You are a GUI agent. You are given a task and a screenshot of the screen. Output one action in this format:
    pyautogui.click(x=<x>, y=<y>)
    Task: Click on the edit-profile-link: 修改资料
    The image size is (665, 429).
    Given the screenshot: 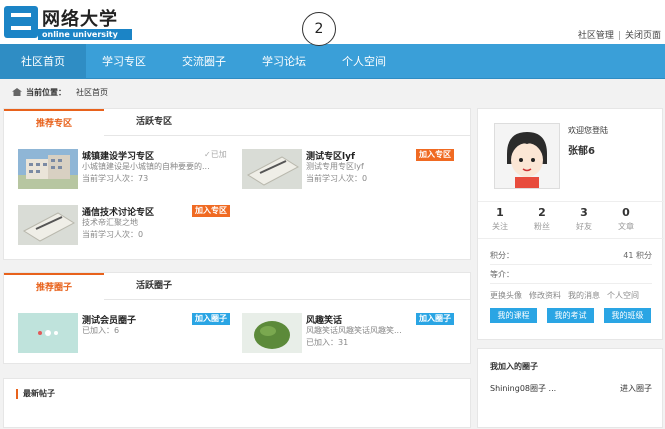 What is the action you would take?
    pyautogui.click(x=545, y=295)
    